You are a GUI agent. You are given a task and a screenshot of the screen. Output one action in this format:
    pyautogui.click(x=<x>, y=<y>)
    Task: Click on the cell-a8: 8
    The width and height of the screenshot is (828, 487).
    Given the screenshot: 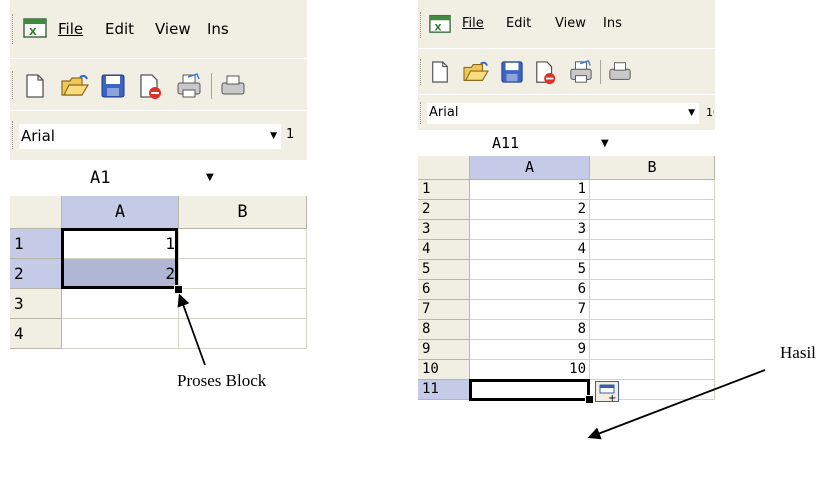 What is the action you would take?
    pyautogui.click(x=530, y=330)
    